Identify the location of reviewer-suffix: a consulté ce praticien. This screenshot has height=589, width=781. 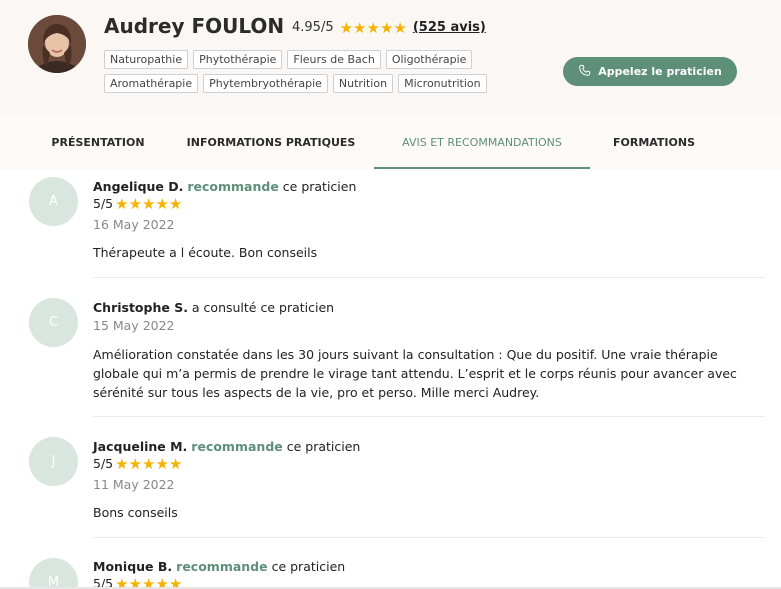
(261, 307).